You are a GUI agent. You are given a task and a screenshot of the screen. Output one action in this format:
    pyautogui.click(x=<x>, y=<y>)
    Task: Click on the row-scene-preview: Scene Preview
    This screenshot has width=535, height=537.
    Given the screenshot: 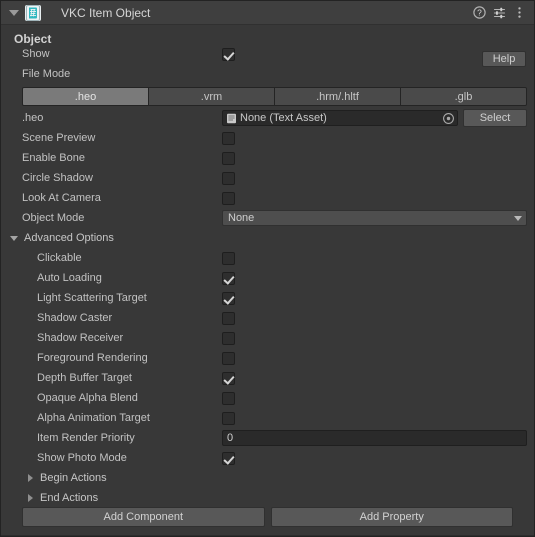 What is the action you would take?
    pyautogui.click(x=267, y=138)
    